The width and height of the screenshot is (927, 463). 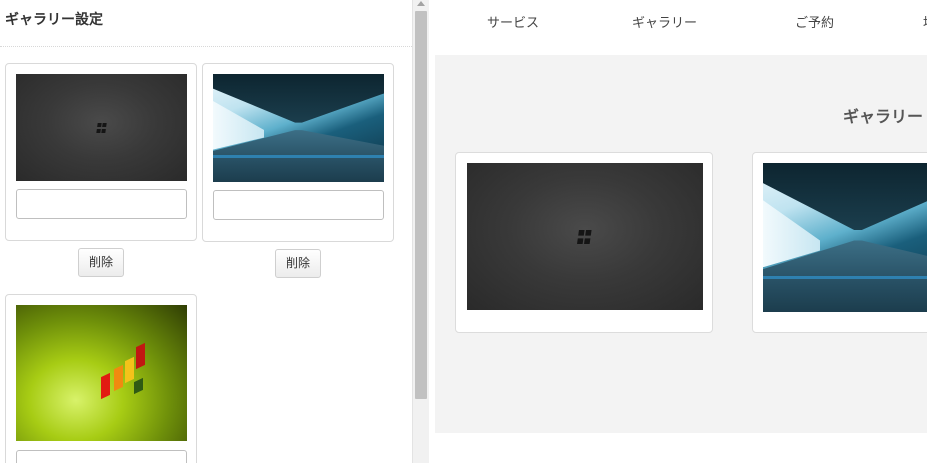 What do you see at coordinates (664, 21) in the screenshot?
I see `nav-item-gallery: ギャラリー` at bounding box center [664, 21].